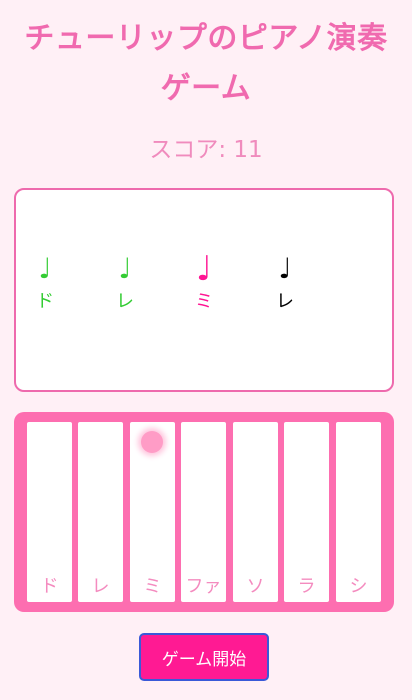 The image size is (412, 700). I want to click on piano-key-shi: シ, so click(358, 512).